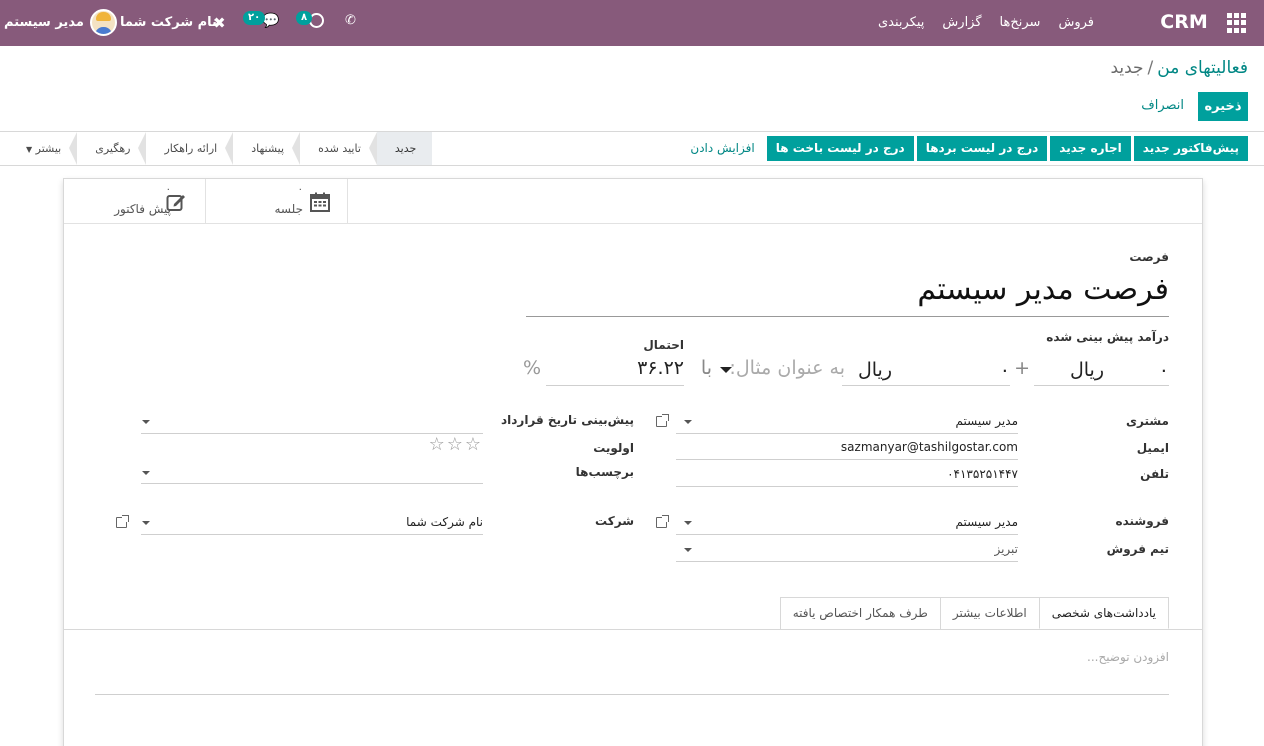  I want to click on email-input: sazmanyar@tashilgostar.com, so click(929, 447).